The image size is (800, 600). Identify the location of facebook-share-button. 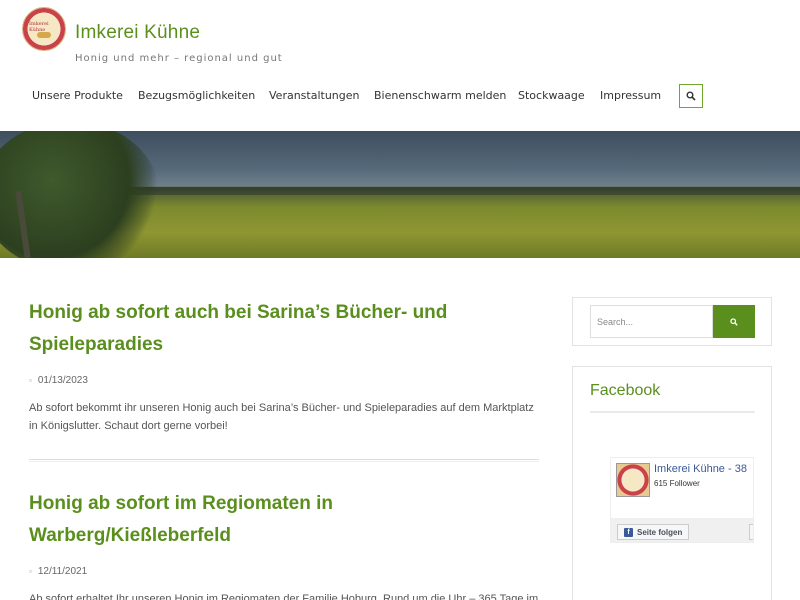
(751, 532).